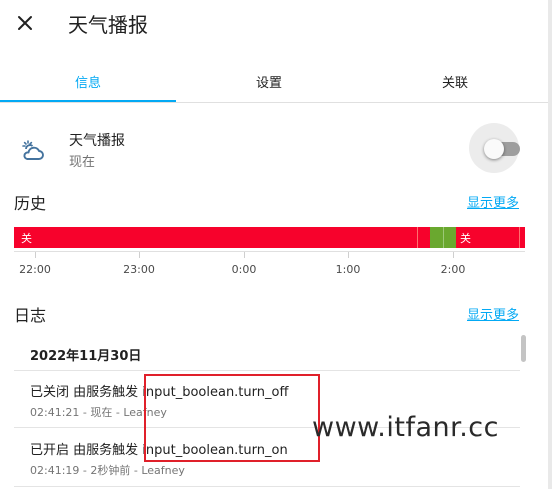  I want to click on axis-tick-label: 0:00, so click(244, 269).